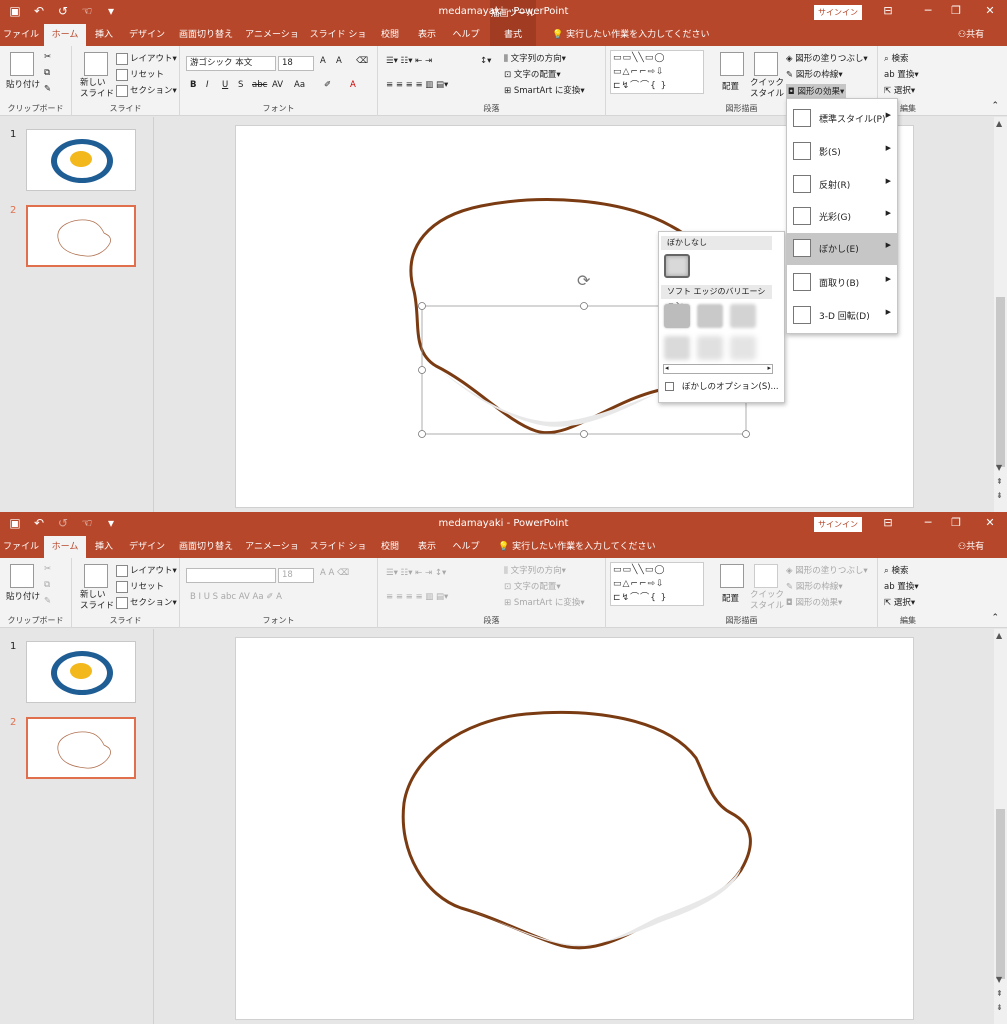  I want to click on paste-icon, so click(22, 576).